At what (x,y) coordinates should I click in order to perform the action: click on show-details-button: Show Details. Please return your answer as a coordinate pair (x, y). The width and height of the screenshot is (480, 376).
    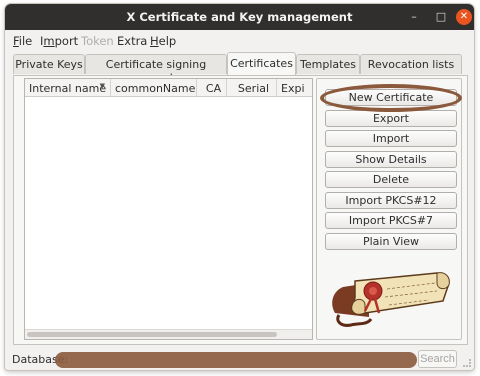
    Looking at the image, I should click on (391, 159).